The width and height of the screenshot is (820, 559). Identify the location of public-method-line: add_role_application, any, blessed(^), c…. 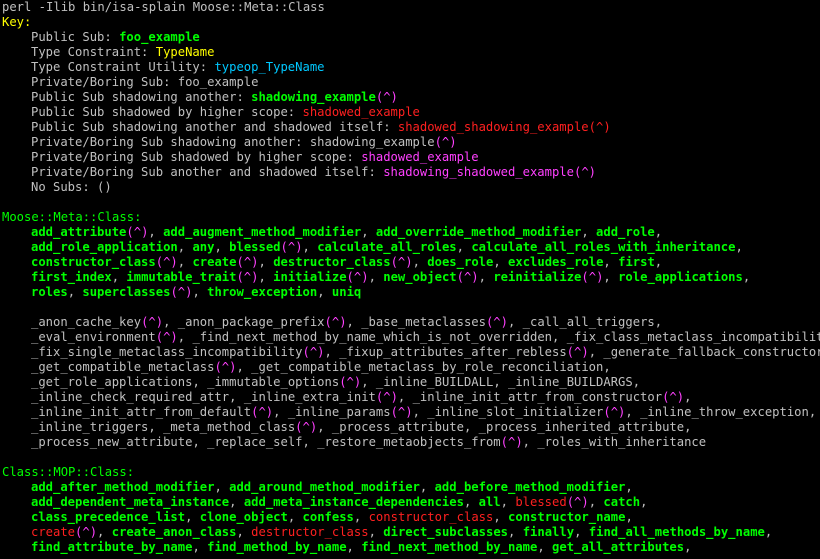
(411, 247).